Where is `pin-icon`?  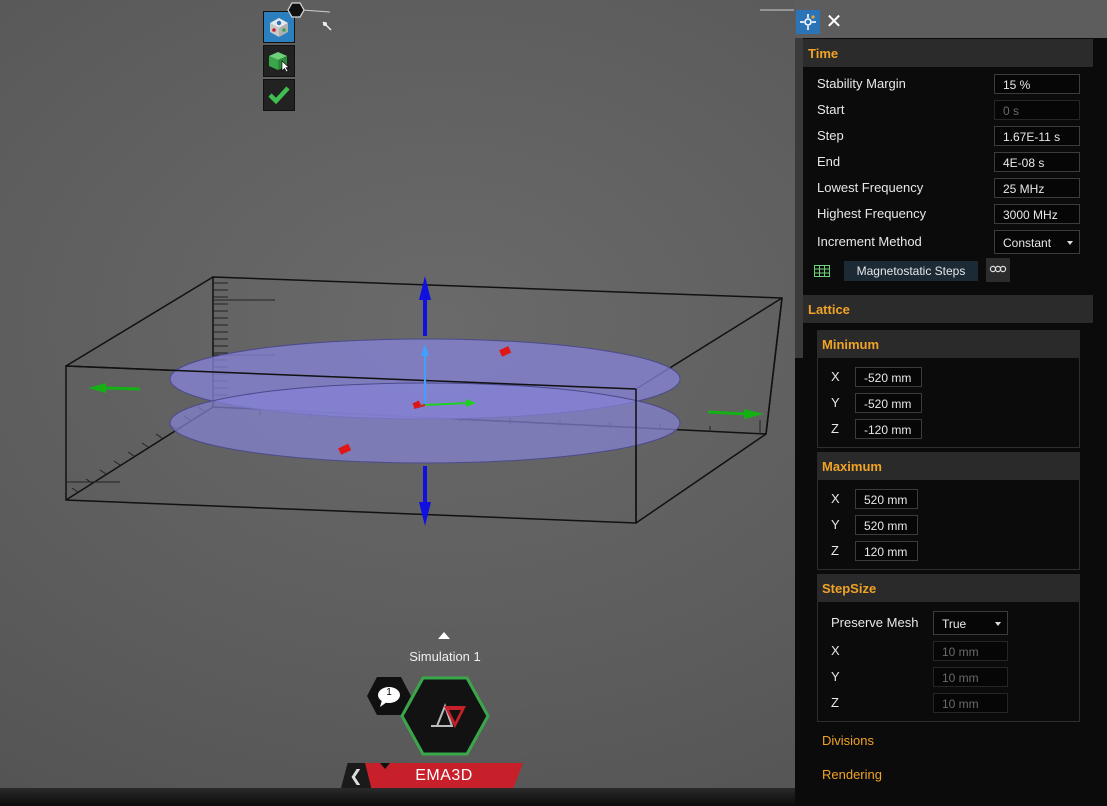
pin-icon is located at coordinates (296, 10).